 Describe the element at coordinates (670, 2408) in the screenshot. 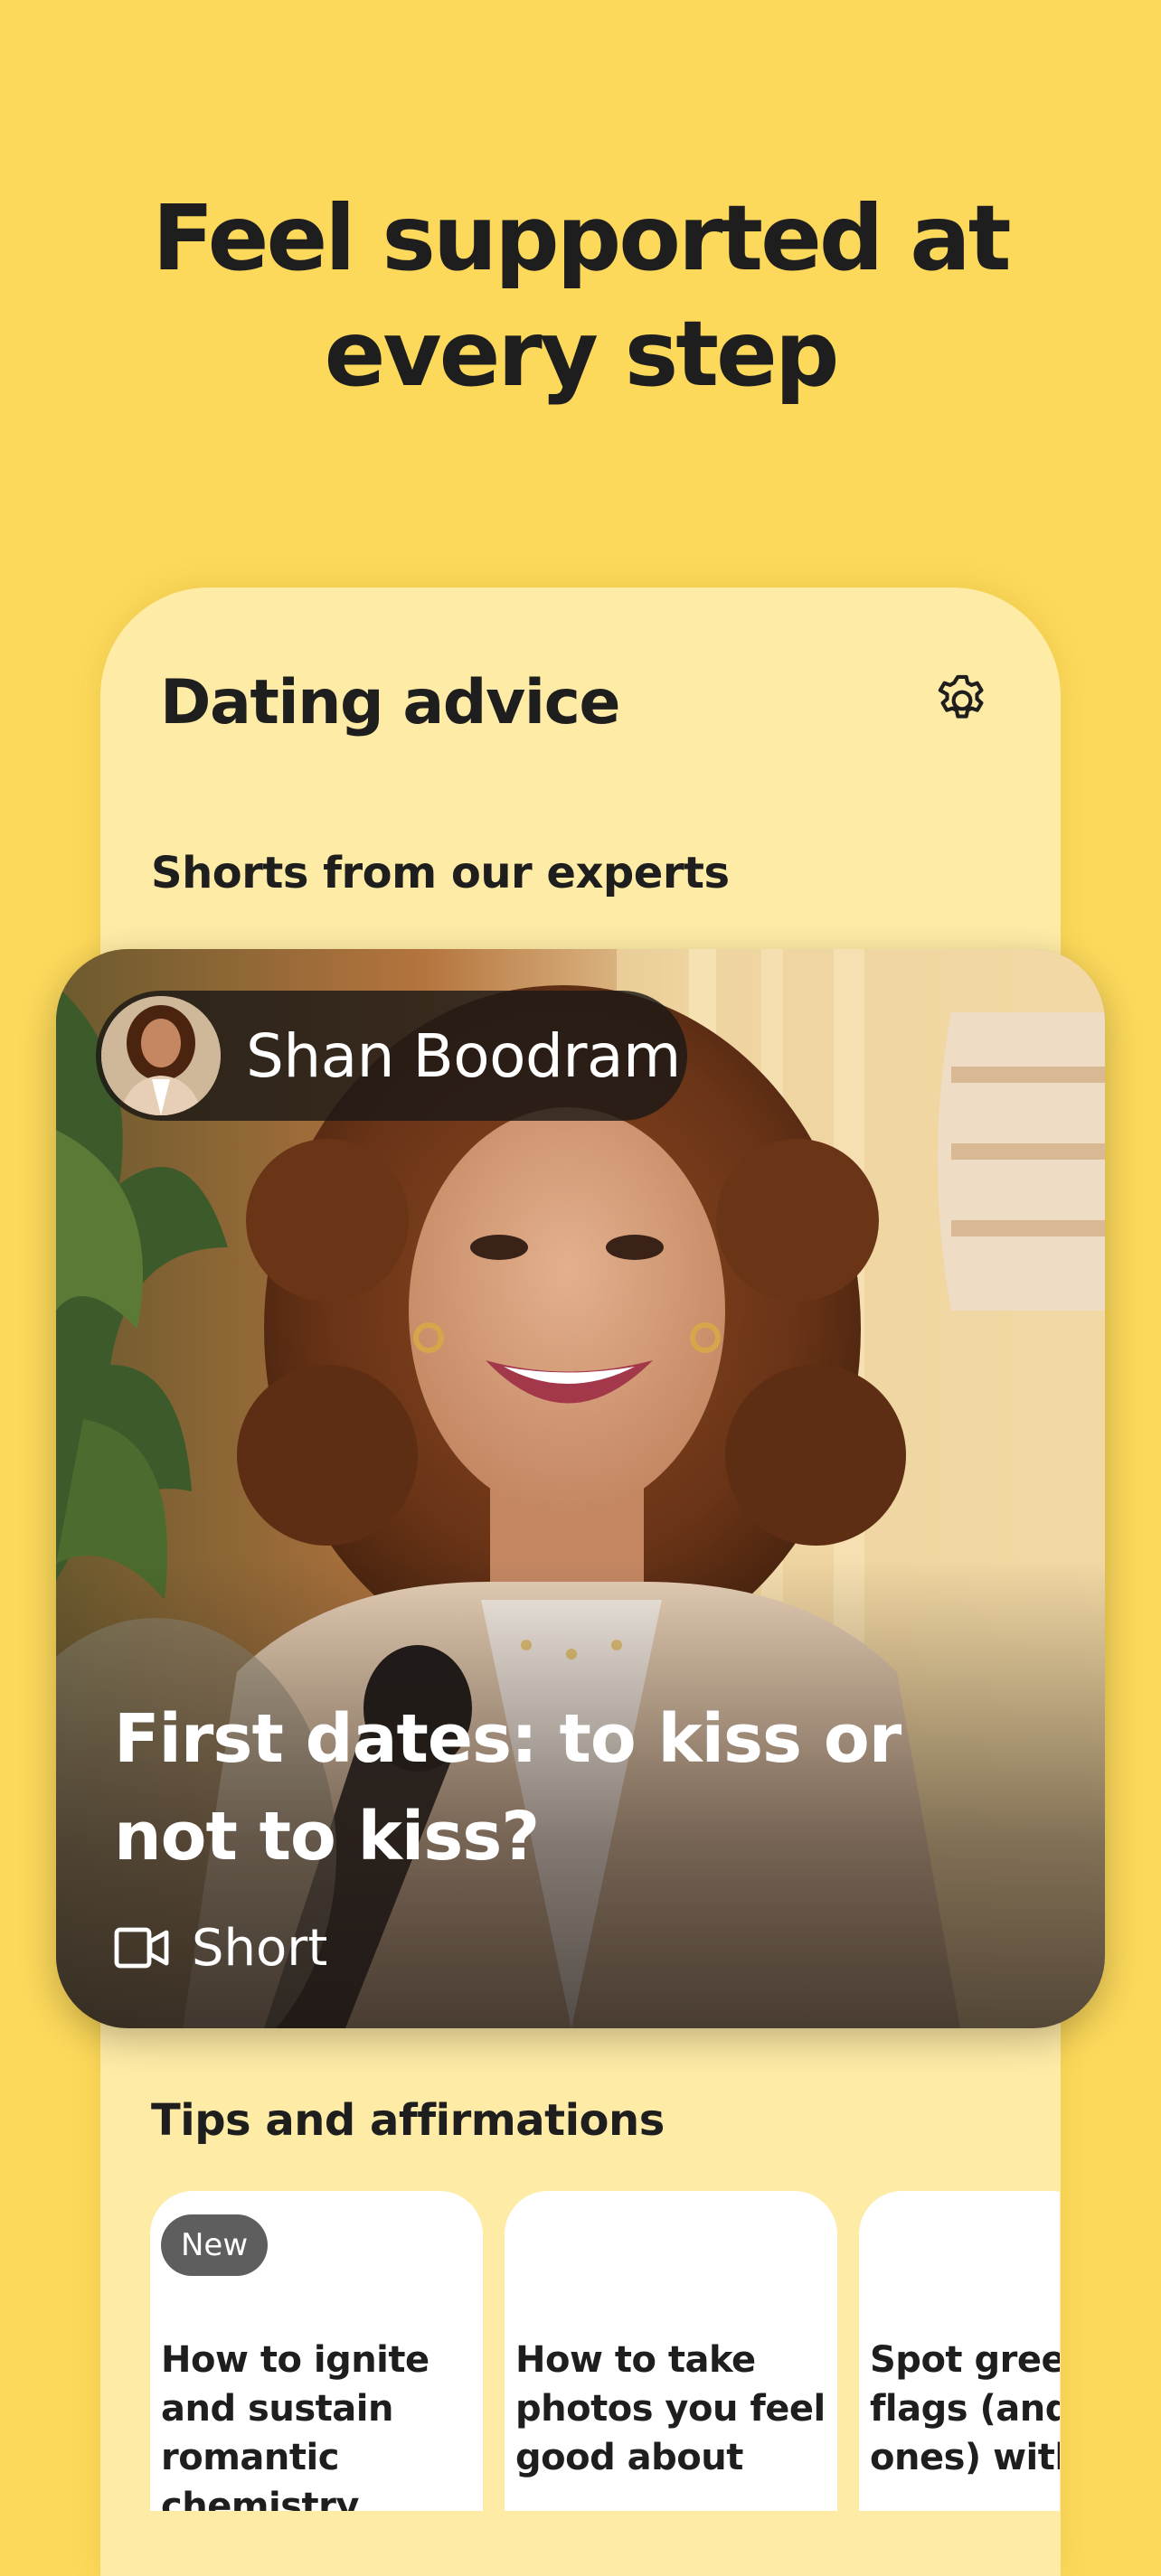

I see `tip-card-title: How to take photos you feel good about` at that location.